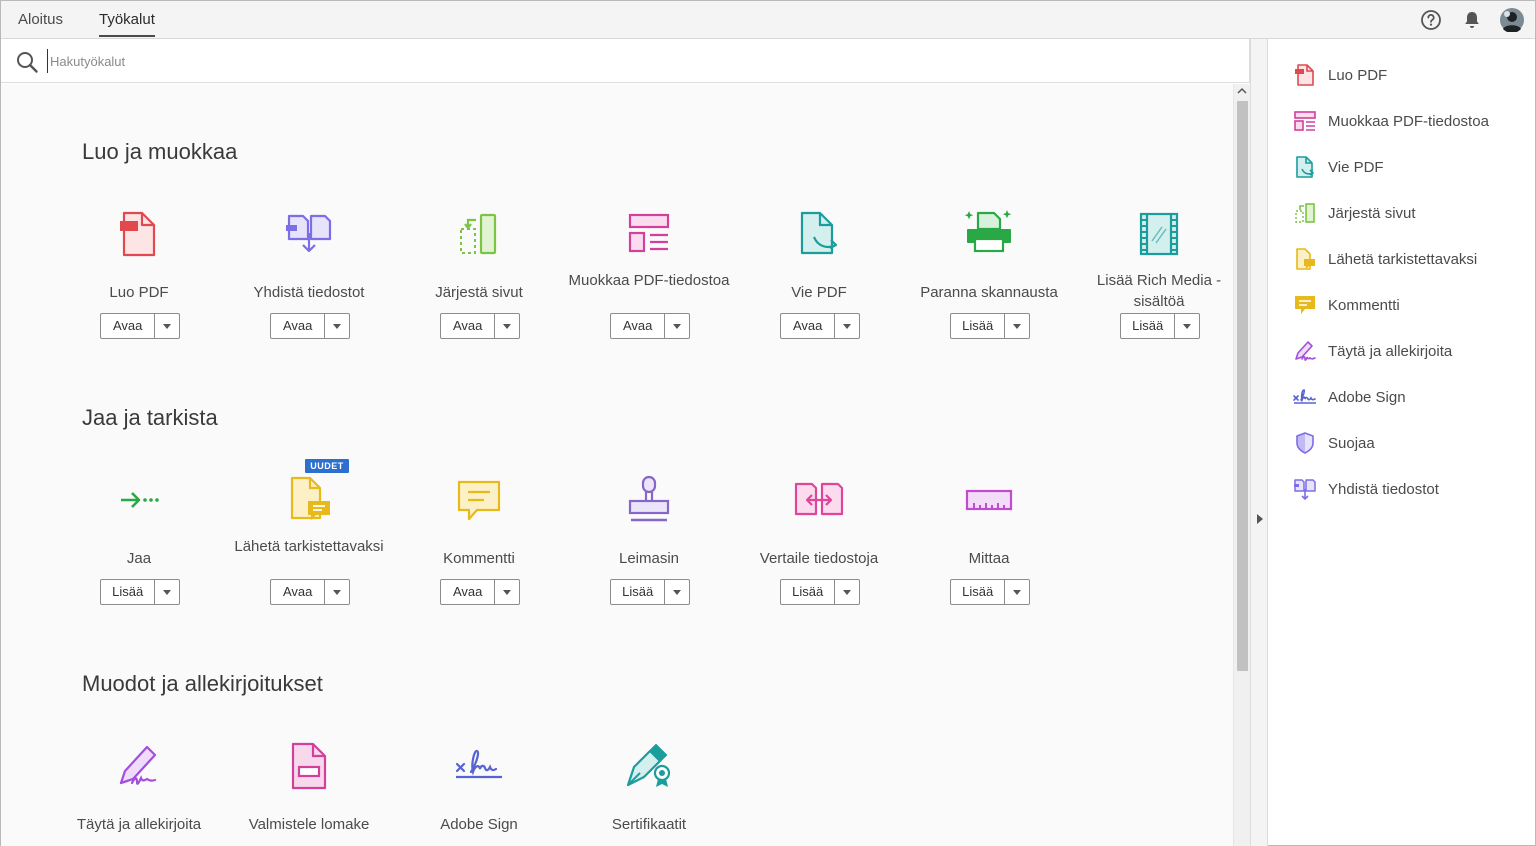 The image size is (1536, 846). What do you see at coordinates (1431, 20) in the screenshot?
I see `help-icon` at bounding box center [1431, 20].